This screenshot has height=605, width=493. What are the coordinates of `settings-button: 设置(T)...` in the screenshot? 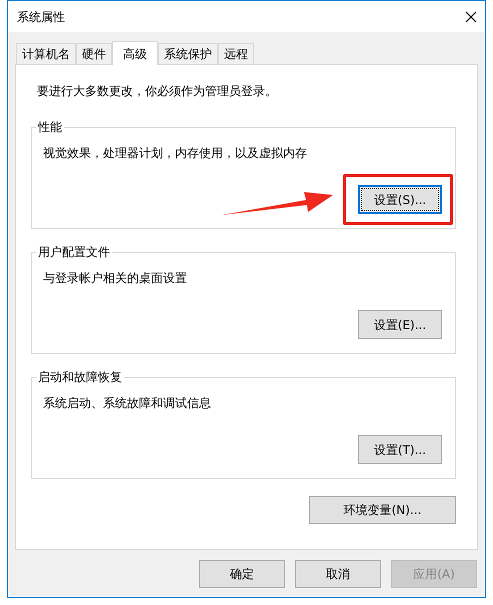 It's located at (400, 449).